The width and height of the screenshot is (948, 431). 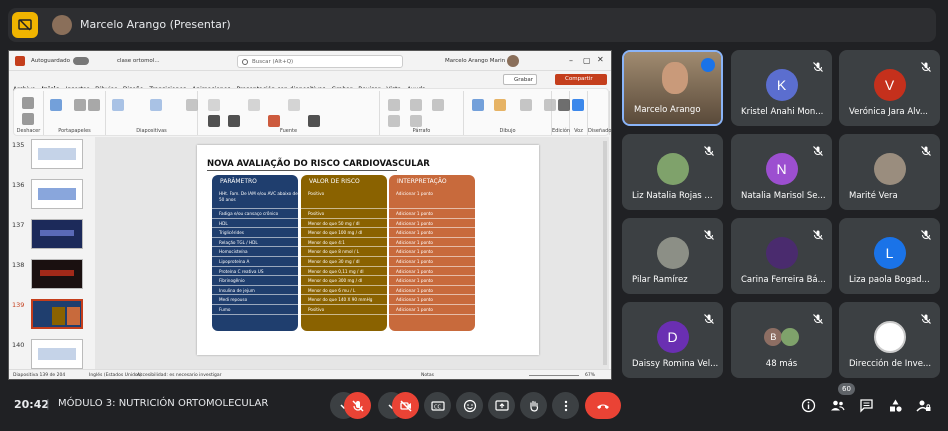 What do you see at coordinates (273, 62) in the screenshot?
I see `search-placeholder: Buscar (Alt+Q)` at bounding box center [273, 62].